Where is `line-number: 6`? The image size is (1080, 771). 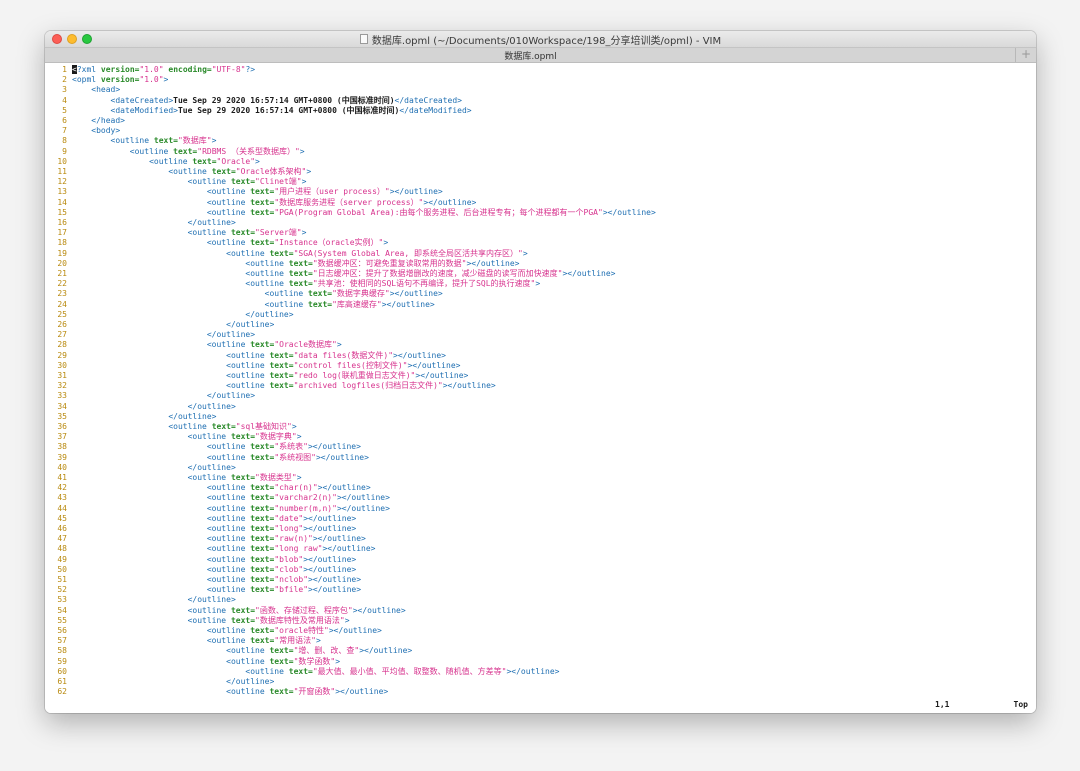
line-number: 6 is located at coordinates (64, 120).